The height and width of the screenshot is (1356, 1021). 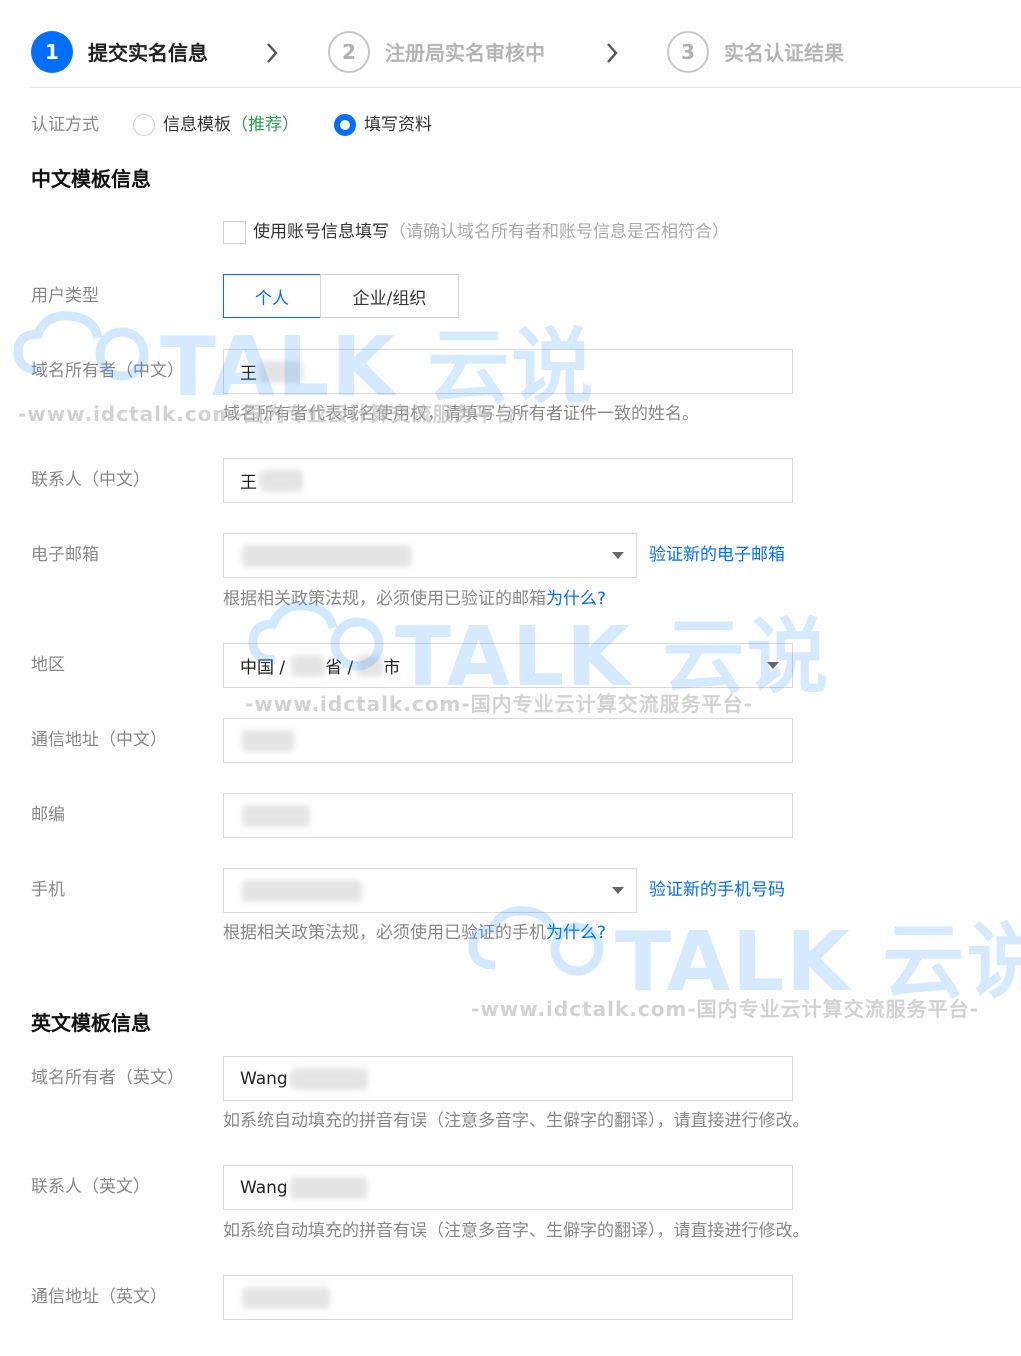 What do you see at coordinates (384, 599) in the screenshot?
I see `email-help-text: 根据相关政策法规，必须使用已验证的邮箱` at bounding box center [384, 599].